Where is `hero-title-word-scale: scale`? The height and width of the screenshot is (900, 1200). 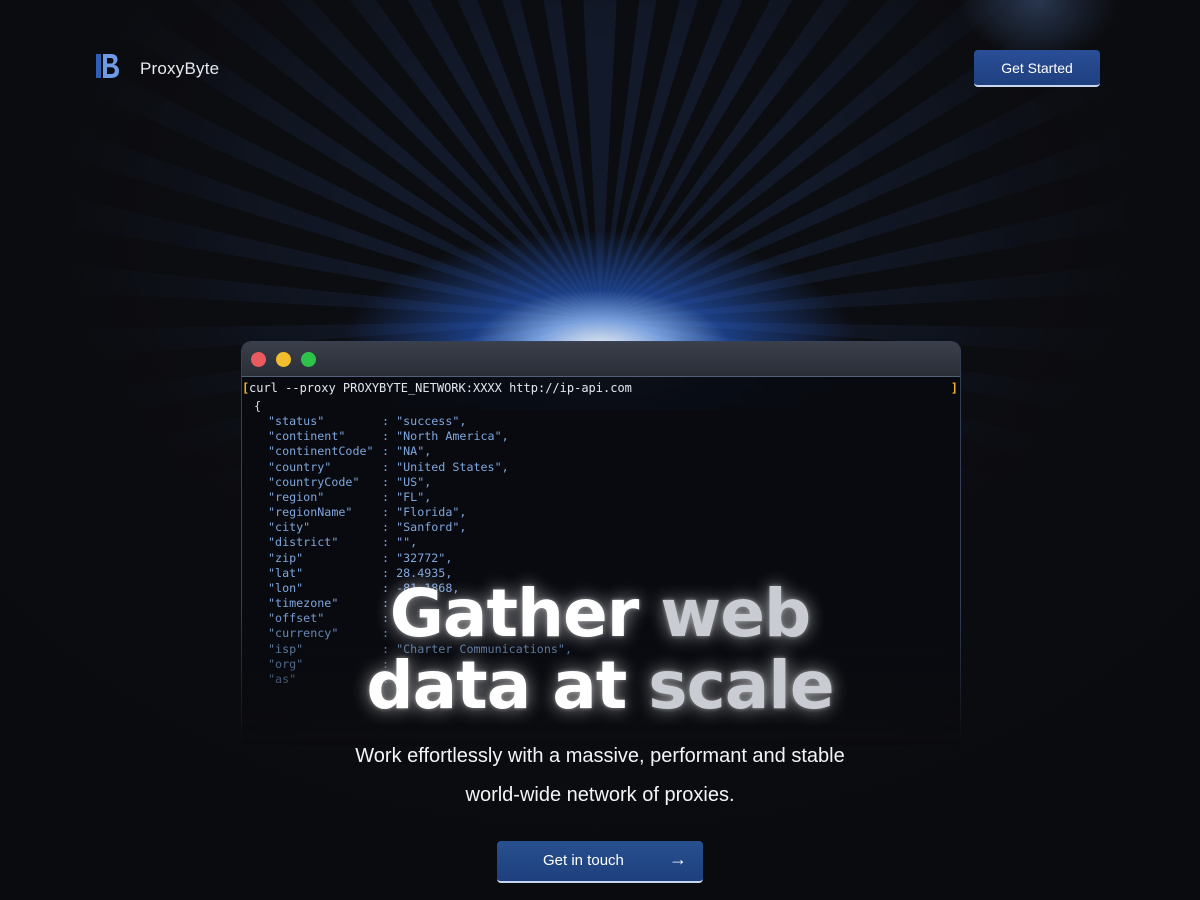
hero-title-word-scale: scale is located at coordinates (741, 685).